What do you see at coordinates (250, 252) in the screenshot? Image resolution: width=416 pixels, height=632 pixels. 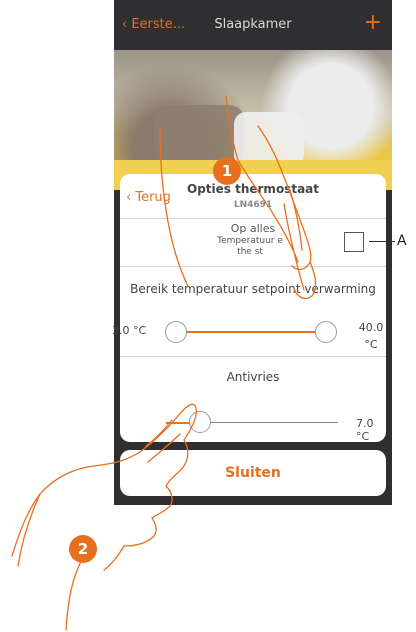 I see `option-text-line2: the st` at bounding box center [250, 252].